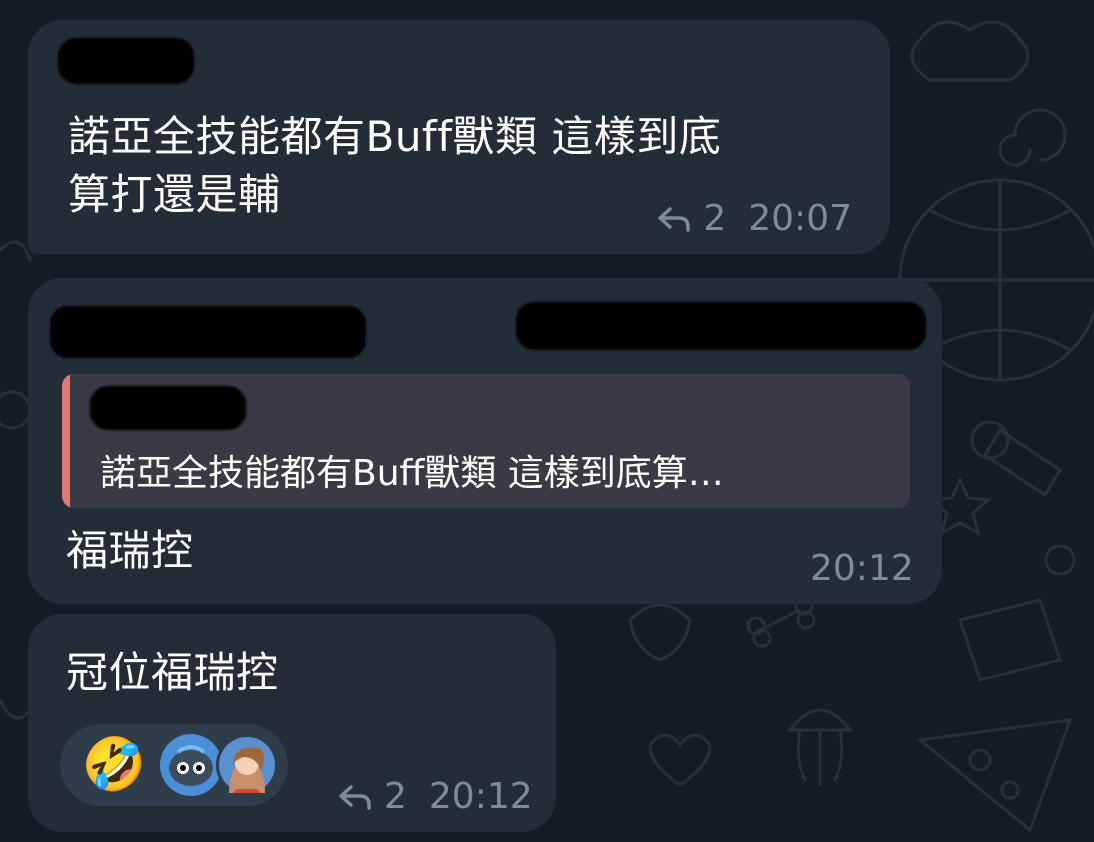  I want to click on user-avatar-icon, so click(247, 765).